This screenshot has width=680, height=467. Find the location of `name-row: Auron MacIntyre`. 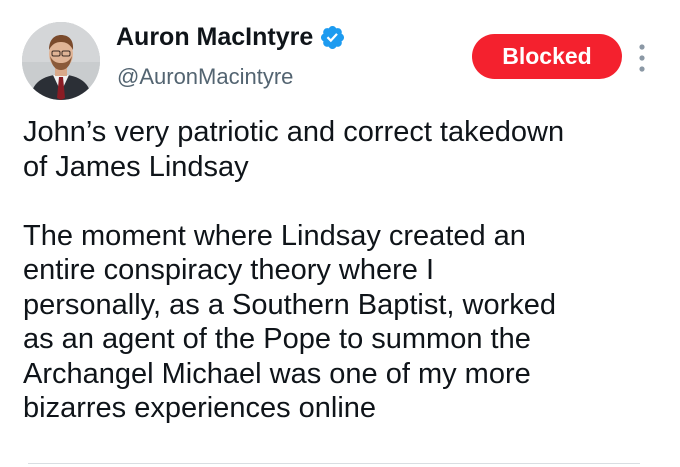

name-row: Auron MacIntyre is located at coordinates (231, 37).